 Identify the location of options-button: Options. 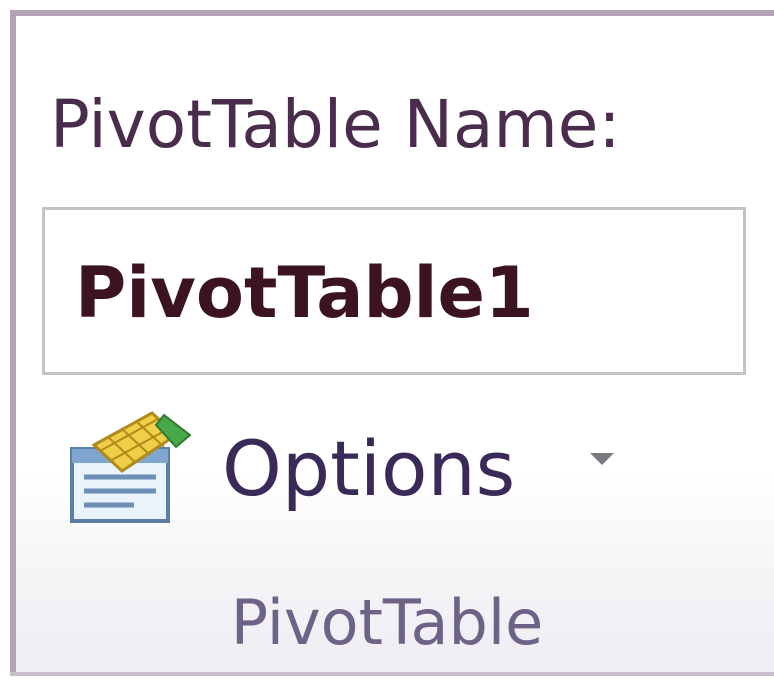
(348, 467).